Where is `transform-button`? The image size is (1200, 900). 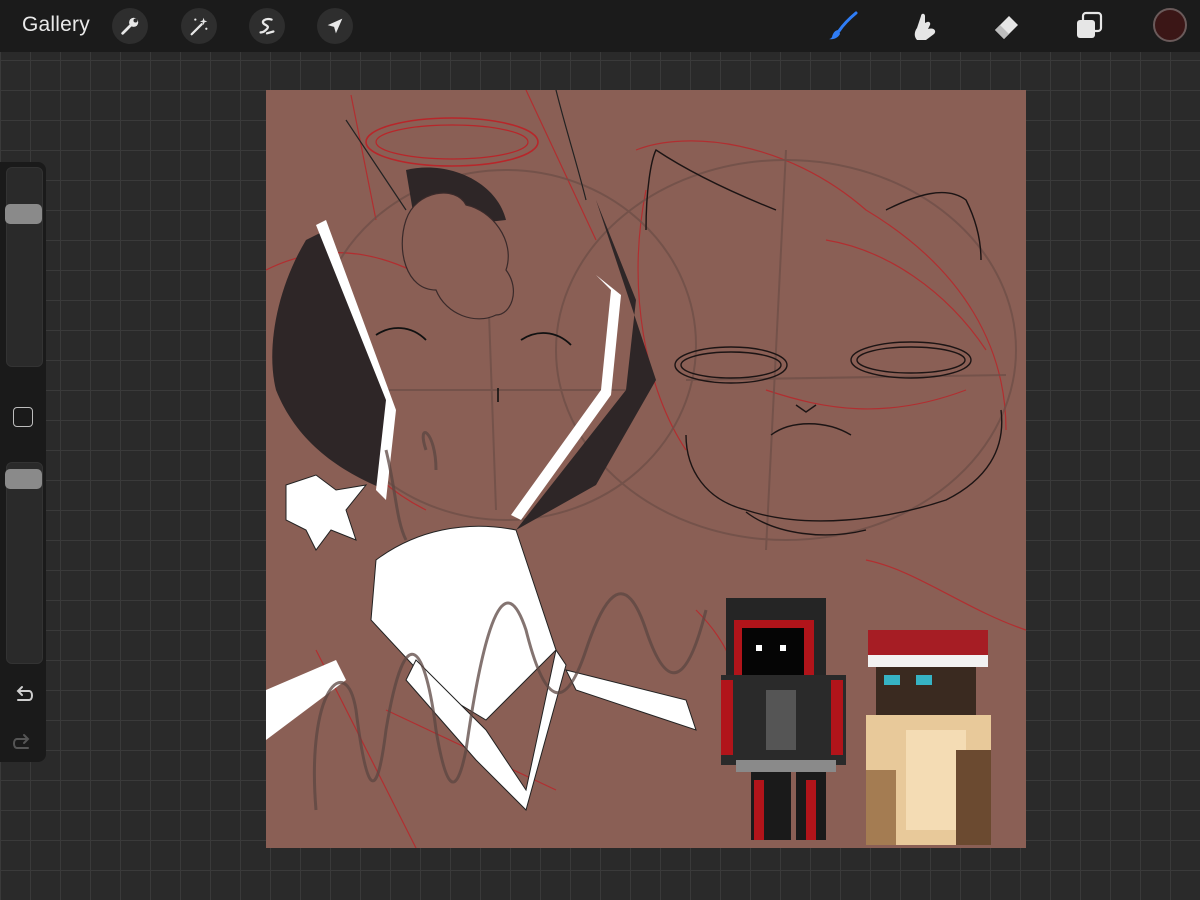
transform-button is located at coordinates (335, 26).